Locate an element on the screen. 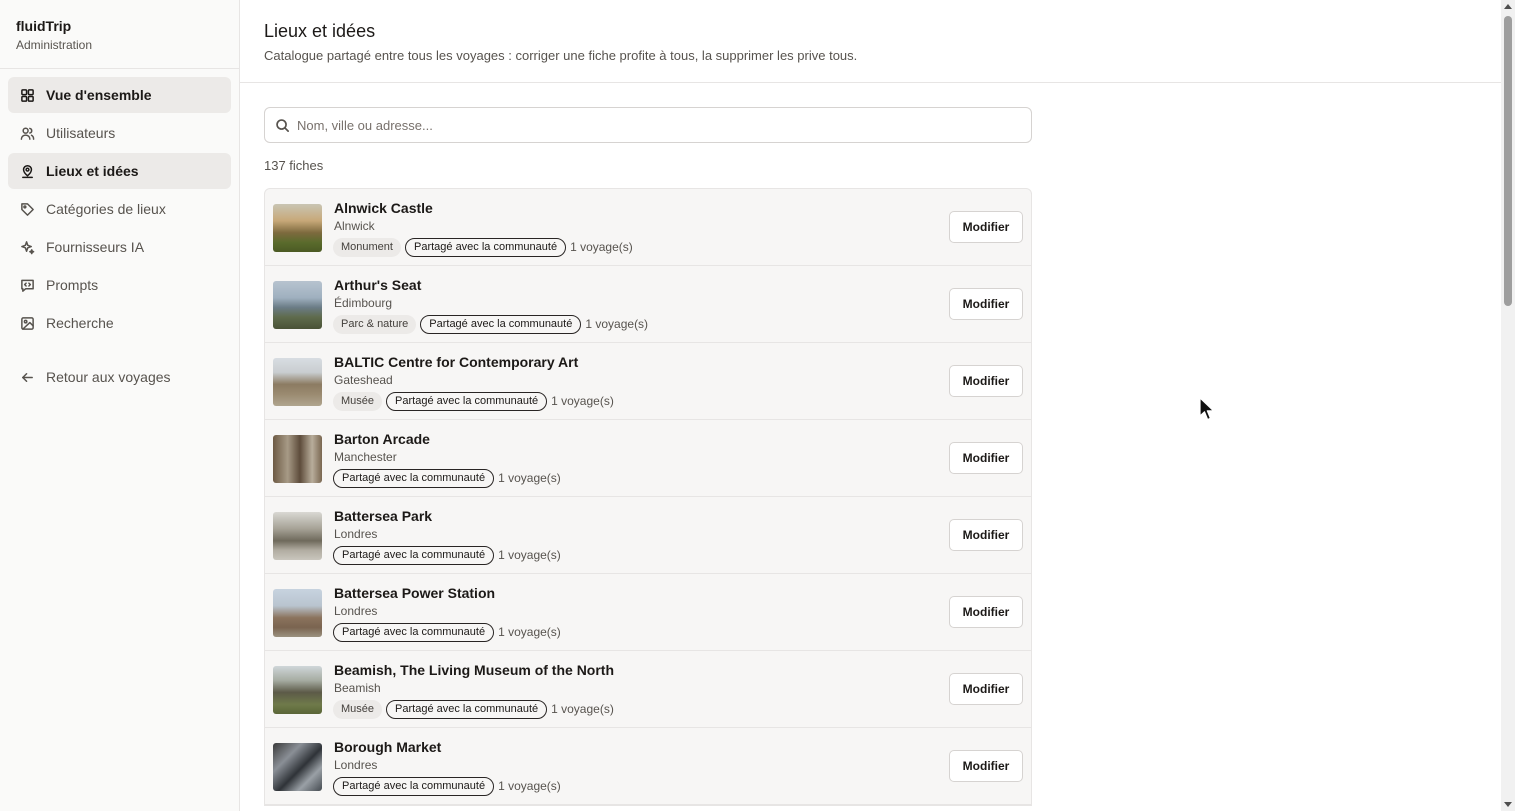 The image size is (1515, 811). sidebar-item-label: Fournisseurs IA is located at coordinates (95, 247).